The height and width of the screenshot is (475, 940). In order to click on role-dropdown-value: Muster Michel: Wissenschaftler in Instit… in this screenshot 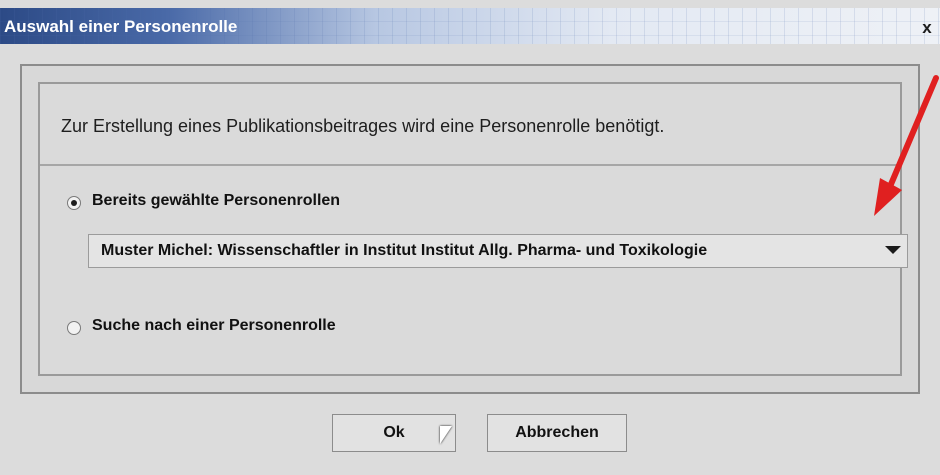, I will do `click(404, 250)`.